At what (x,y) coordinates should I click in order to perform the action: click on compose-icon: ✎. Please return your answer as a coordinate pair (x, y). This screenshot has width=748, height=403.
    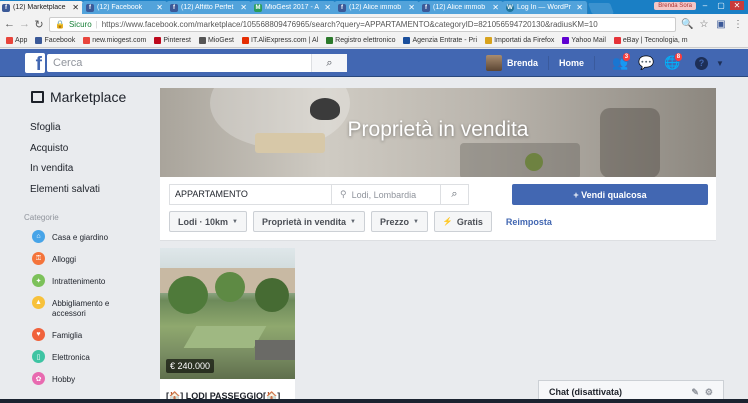
    Looking at the image, I should click on (695, 392).